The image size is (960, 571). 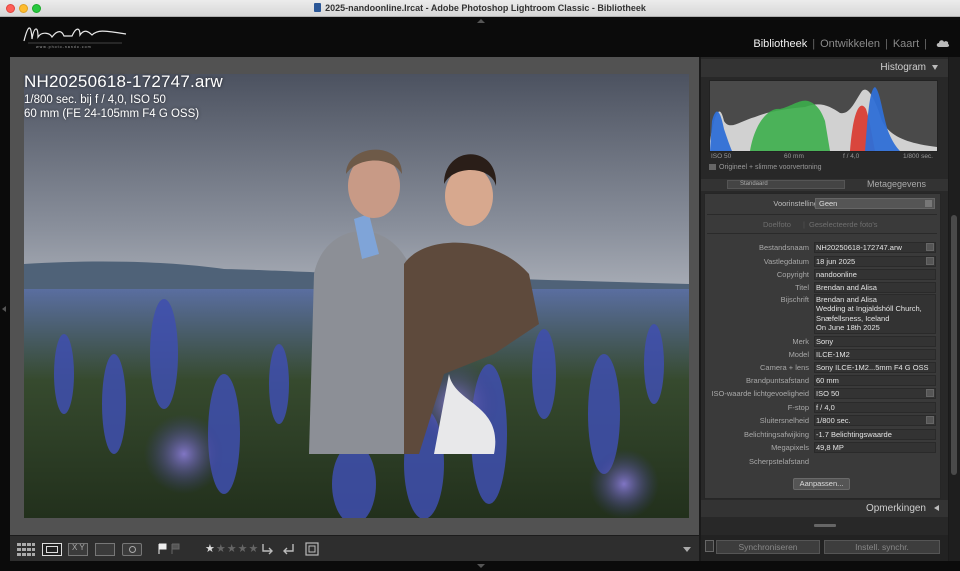 What do you see at coordinates (848, 327) in the screenshot?
I see `caption-line: On June 18th 2025` at bounding box center [848, 327].